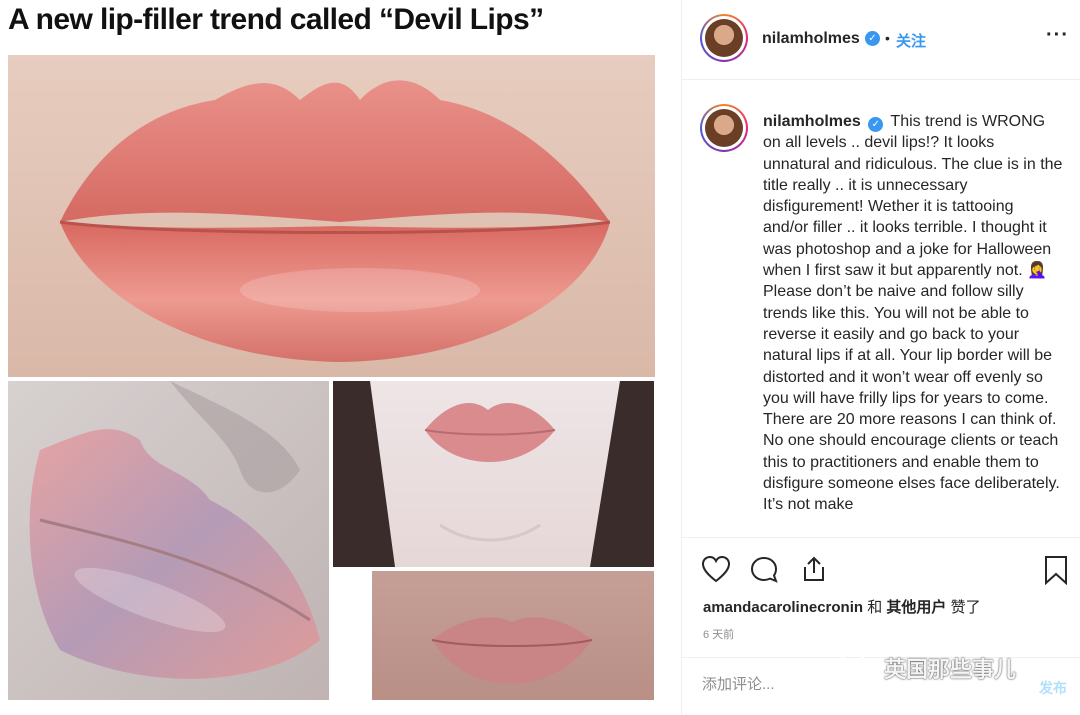 This screenshot has width=1080, height=715. Describe the element at coordinates (811, 39) in the screenshot. I see `post-username: nilamholmes` at that location.